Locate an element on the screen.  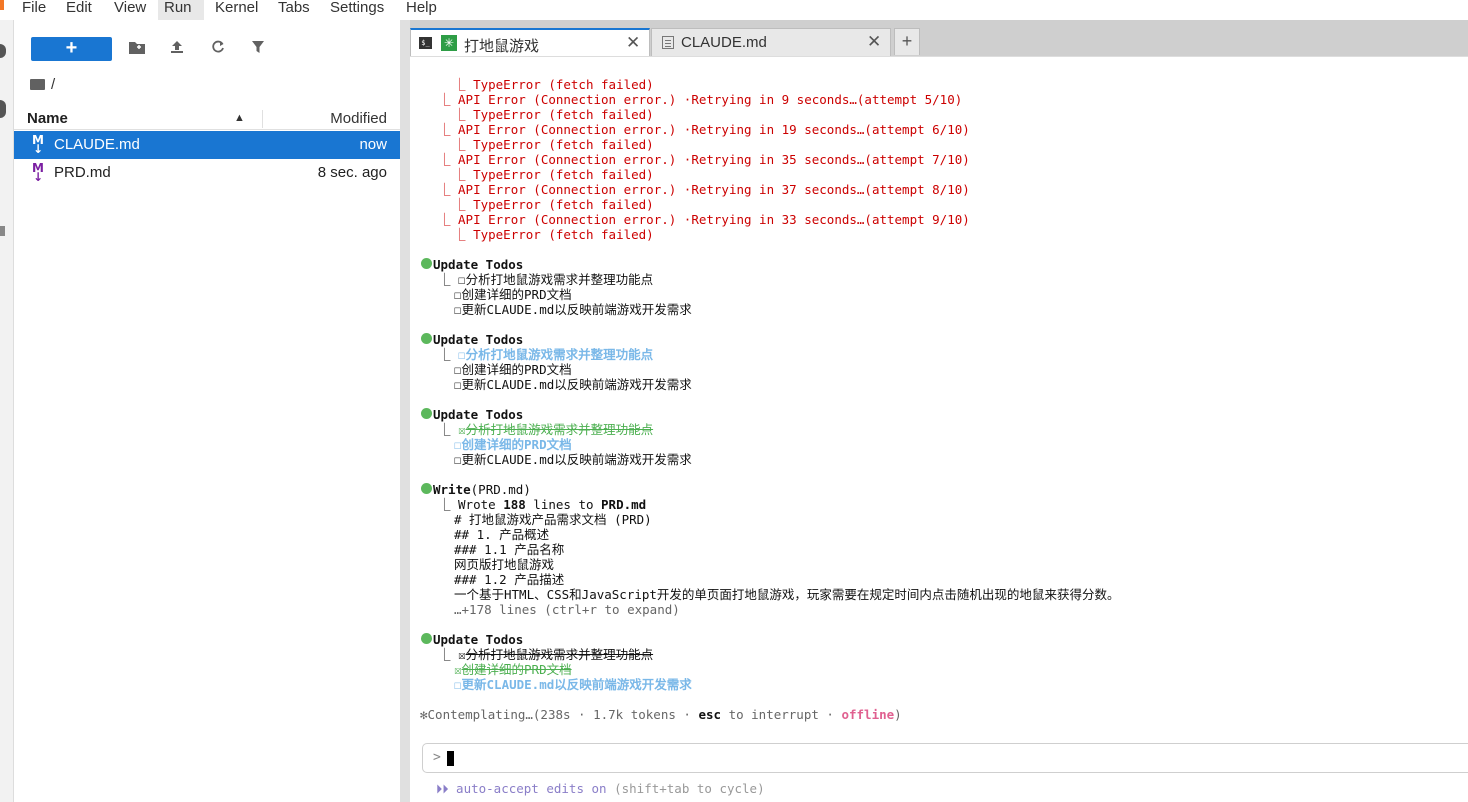
column-name-header: Name is located at coordinates (47, 118).